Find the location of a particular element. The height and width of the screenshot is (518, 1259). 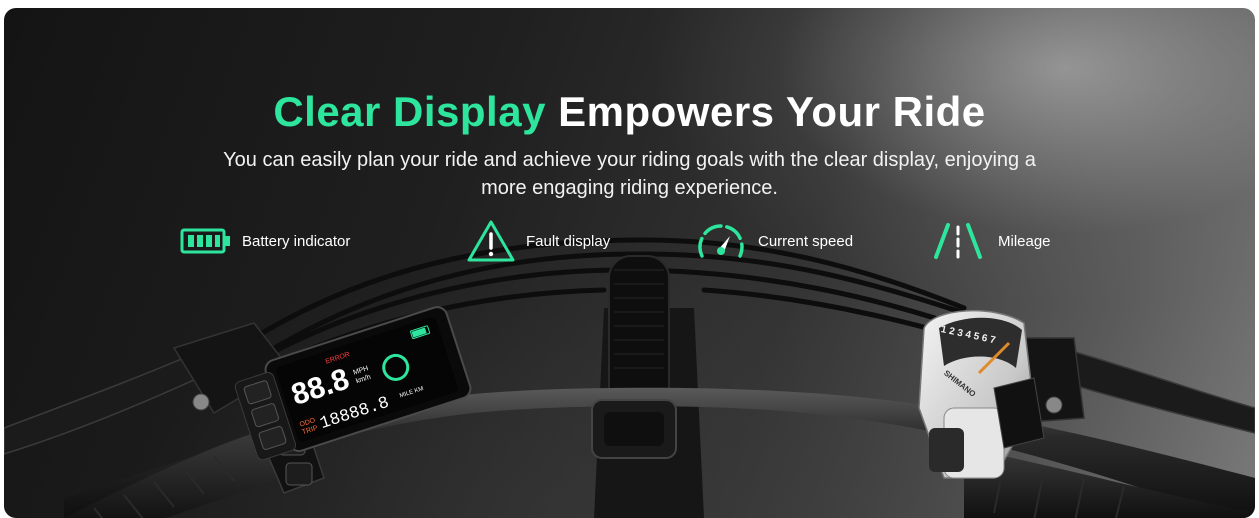

feature-speed: Current speed is located at coordinates (773, 241).